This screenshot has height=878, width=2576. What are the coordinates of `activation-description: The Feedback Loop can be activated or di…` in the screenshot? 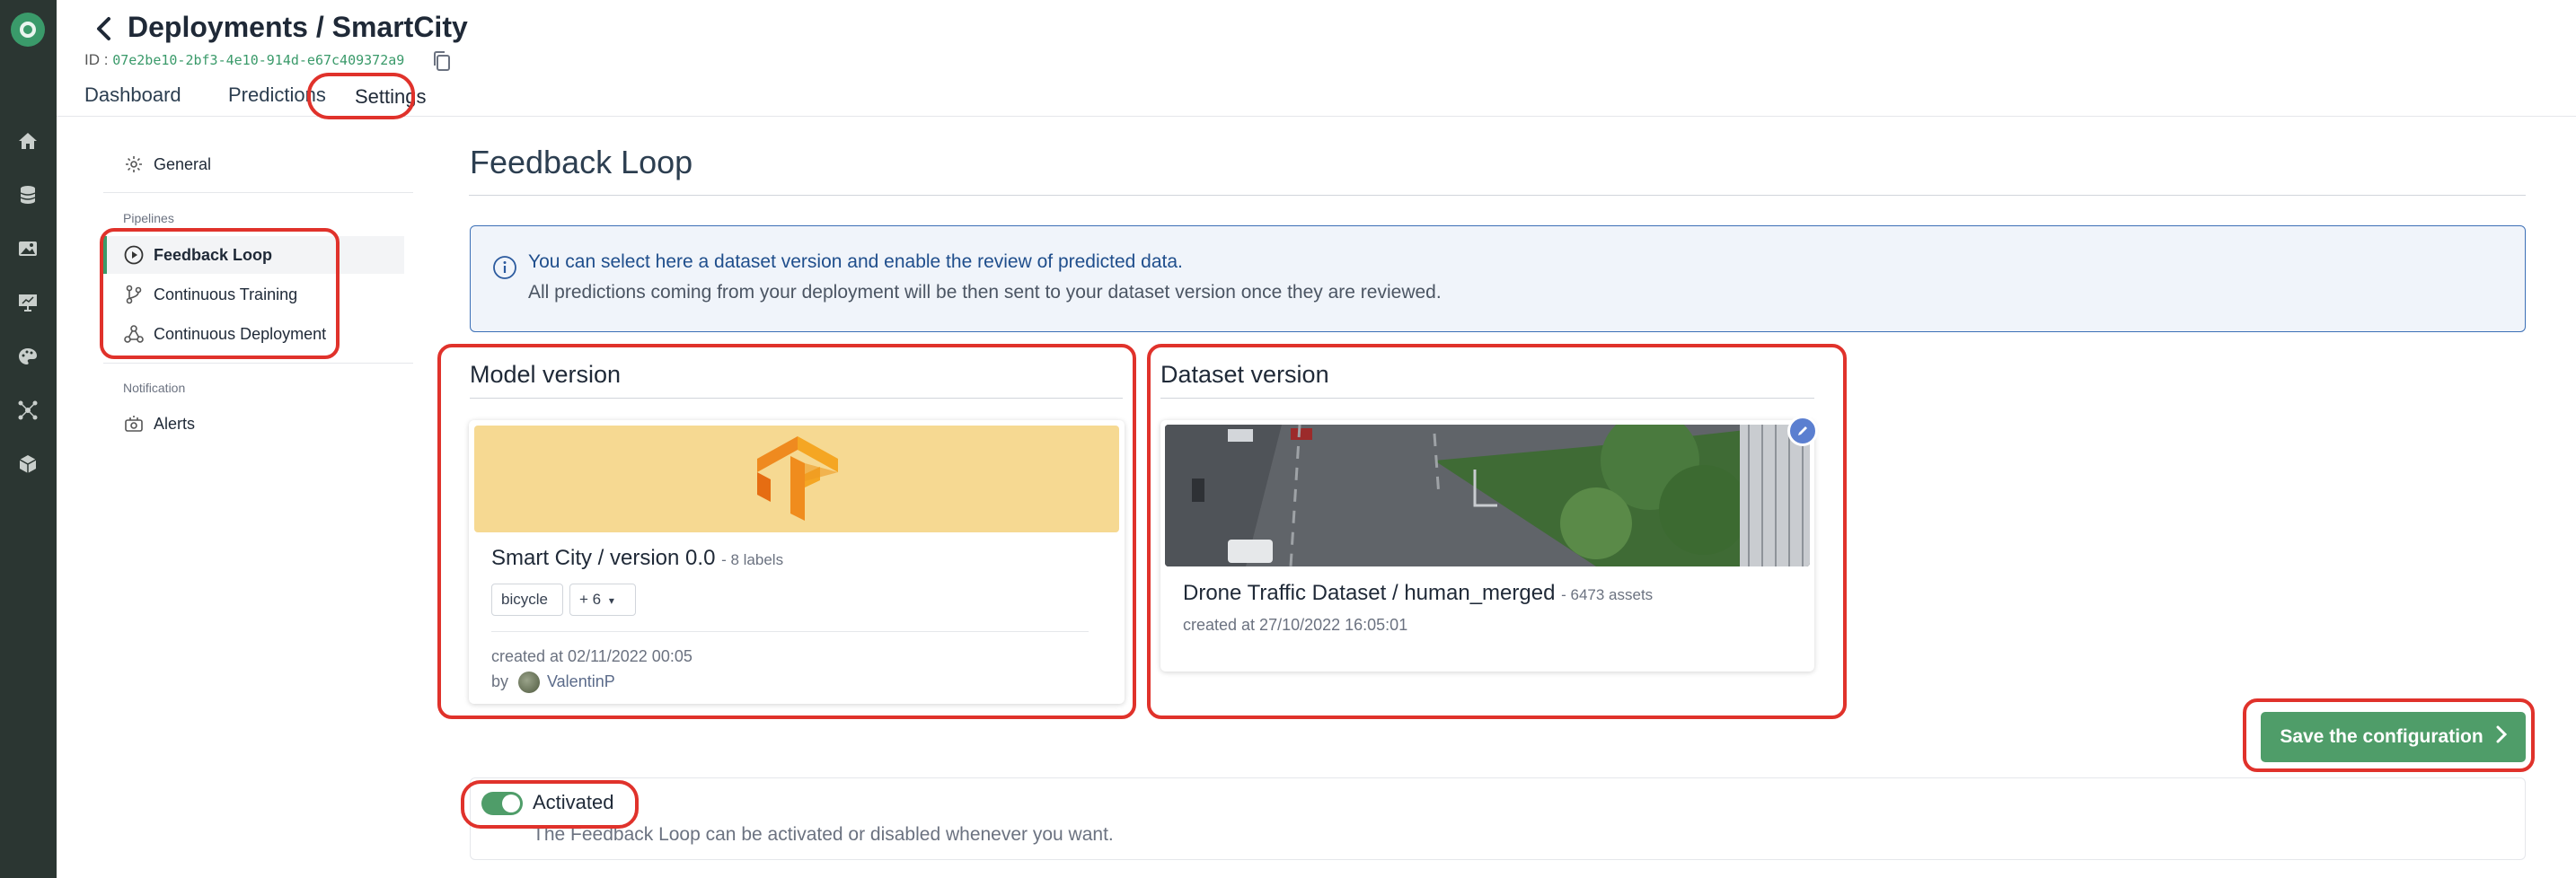 It's located at (823, 835).